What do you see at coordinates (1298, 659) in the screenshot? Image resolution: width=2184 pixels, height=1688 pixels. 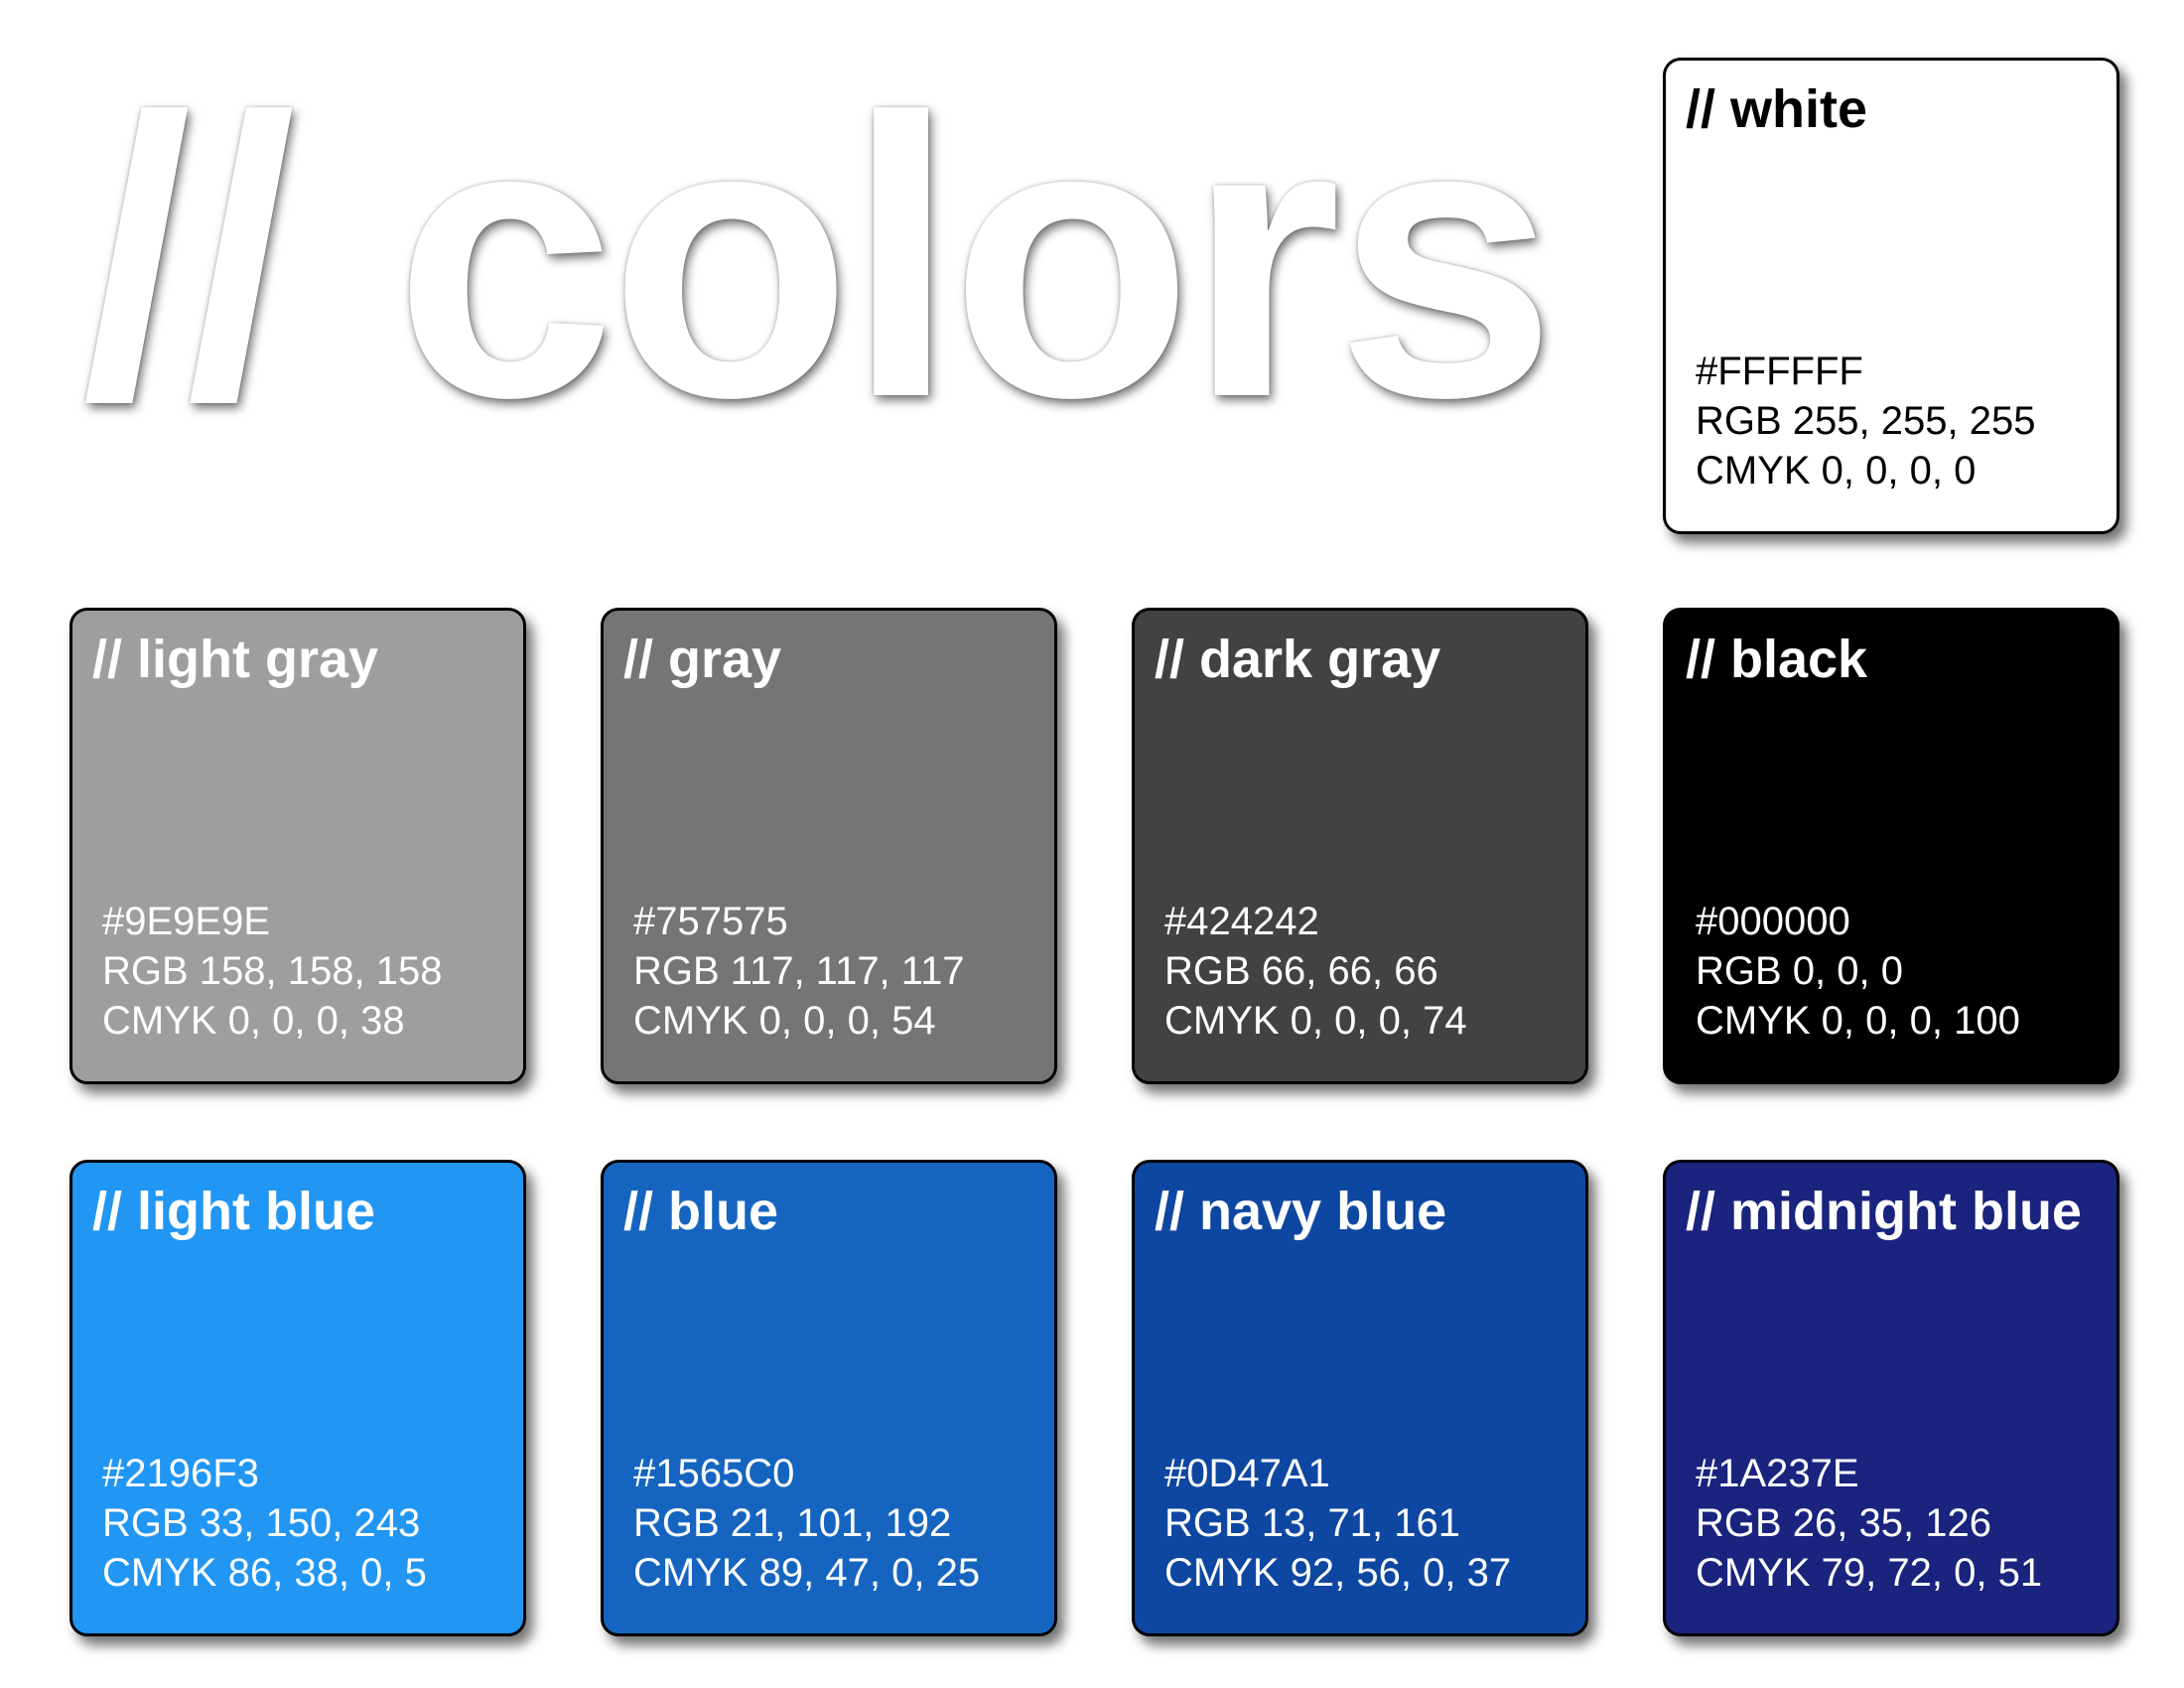 I see `swatch-name: // dark gray` at bounding box center [1298, 659].